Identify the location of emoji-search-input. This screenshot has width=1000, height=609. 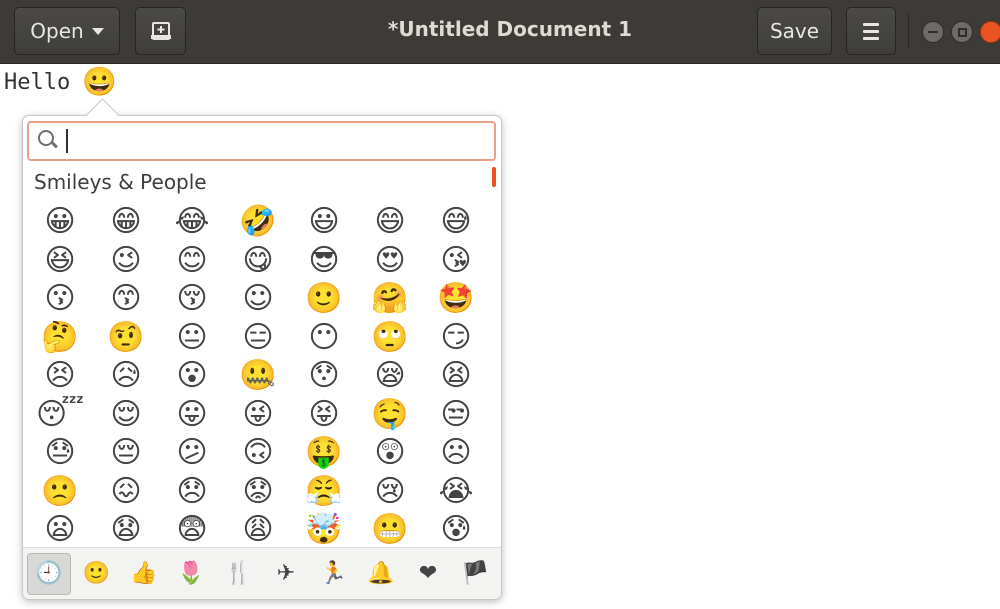
(269, 141).